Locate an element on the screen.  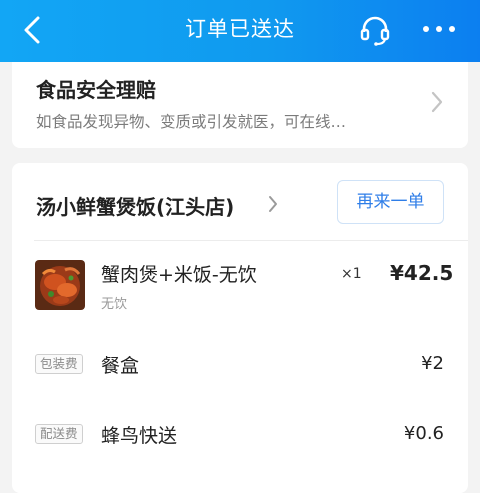
packaging-fee-tag: 包装费 is located at coordinates (59, 364).